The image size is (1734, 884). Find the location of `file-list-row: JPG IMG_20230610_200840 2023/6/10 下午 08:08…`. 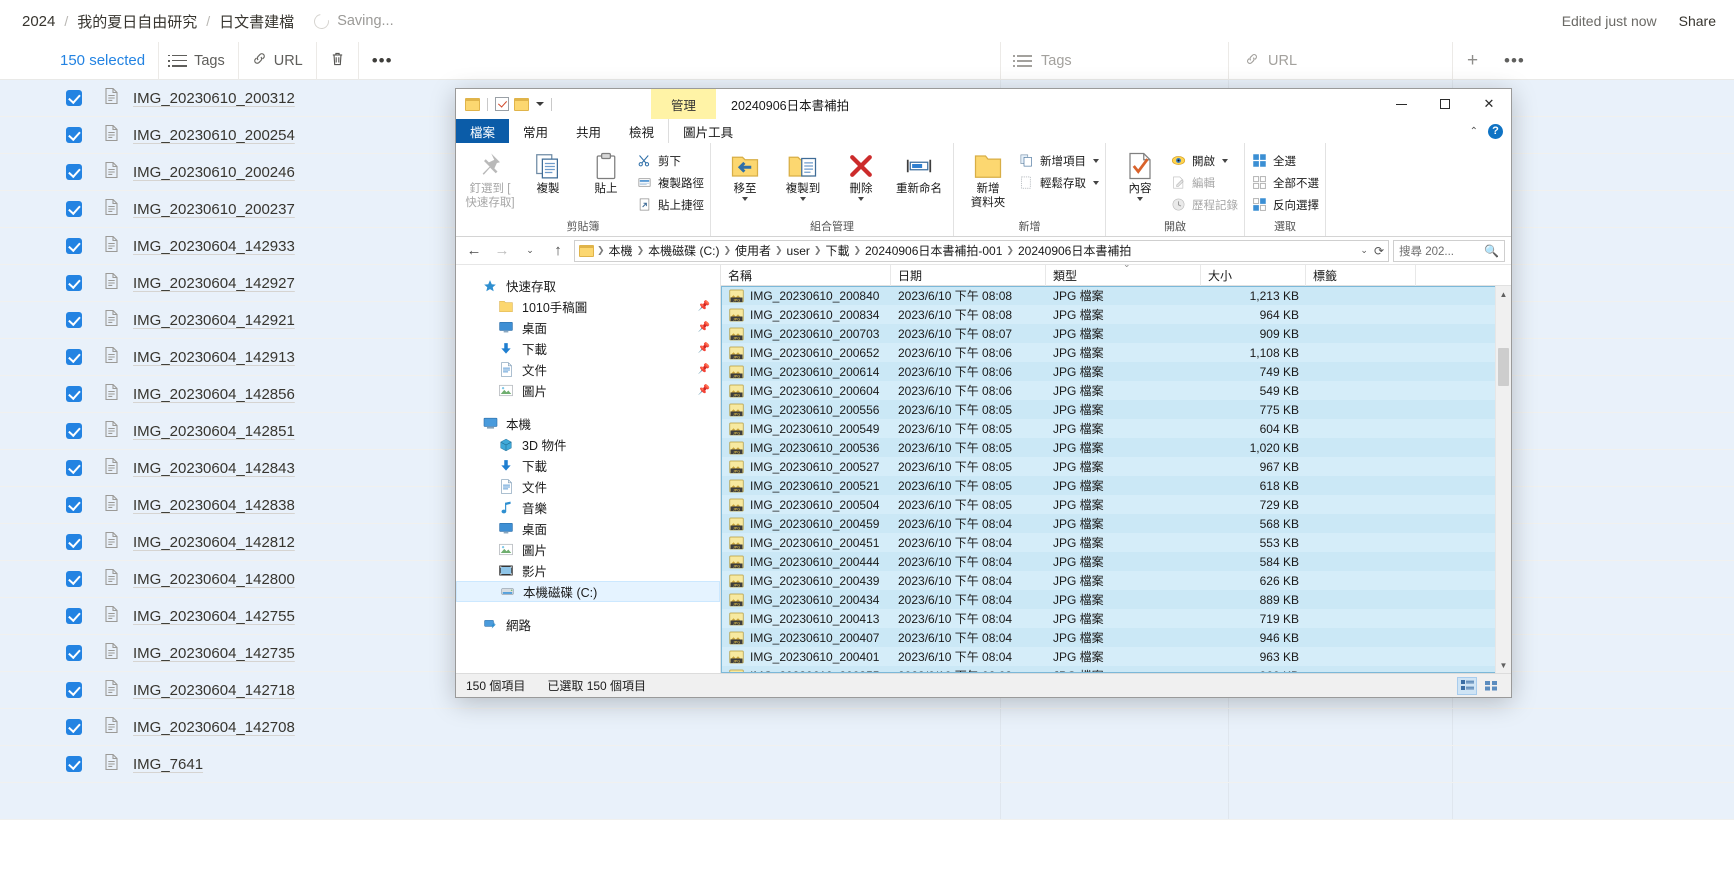

file-list-row: JPG IMG_20230610_200840 2023/6/10 下午 08:08… is located at coordinates (1116, 295).